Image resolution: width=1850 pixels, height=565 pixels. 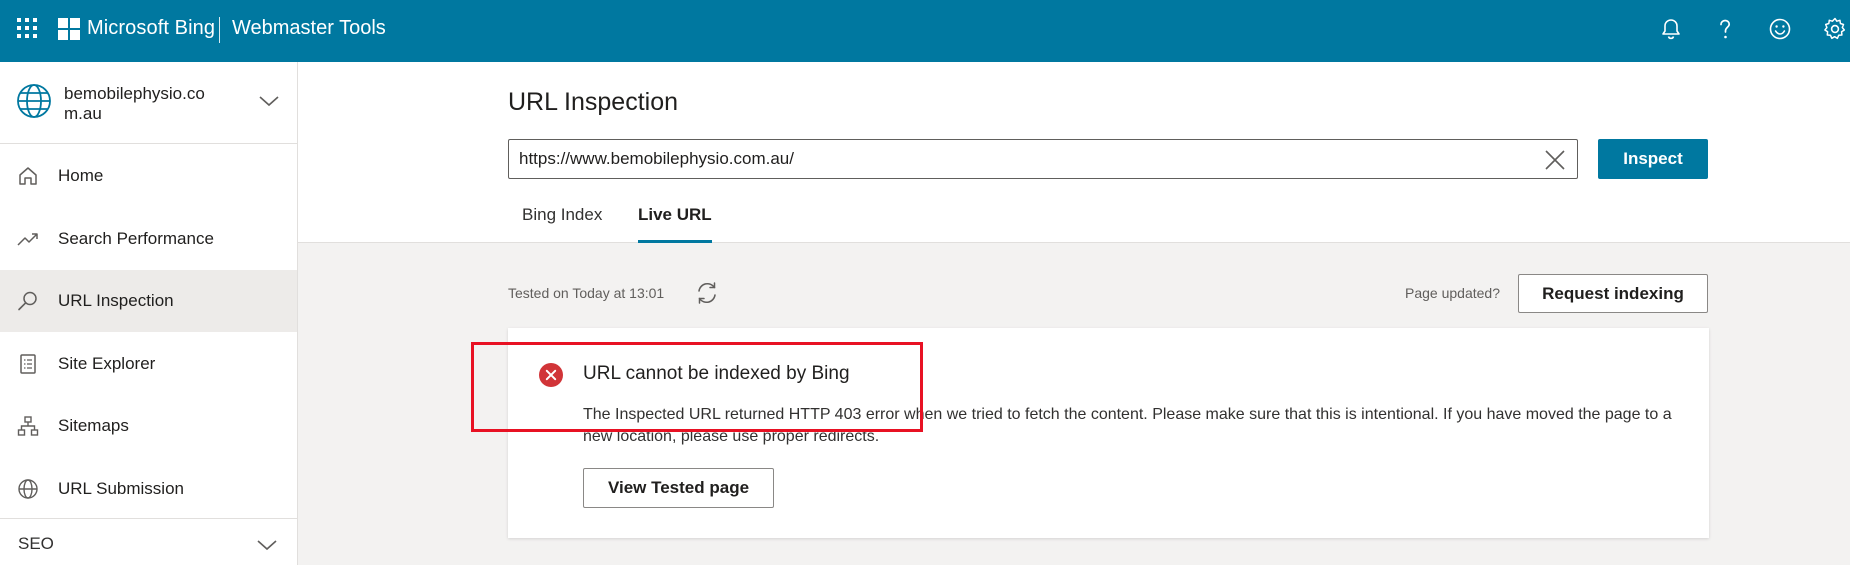 What do you see at coordinates (309, 28) in the screenshot?
I see `product-name: Webmaster Tools` at bounding box center [309, 28].